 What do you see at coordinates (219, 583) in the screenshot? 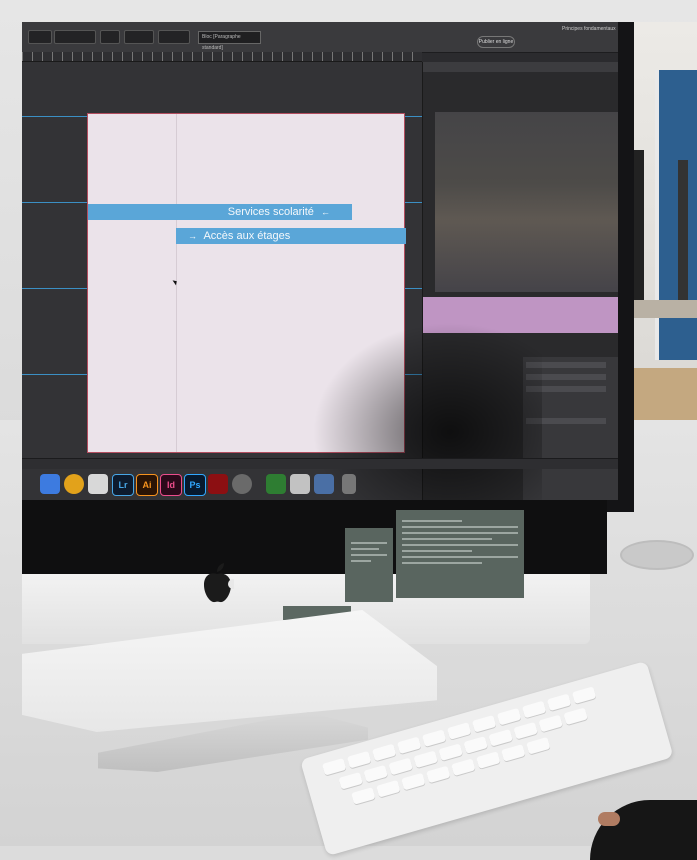
I see `apple-logo-icon` at bounding box center [219, 583].